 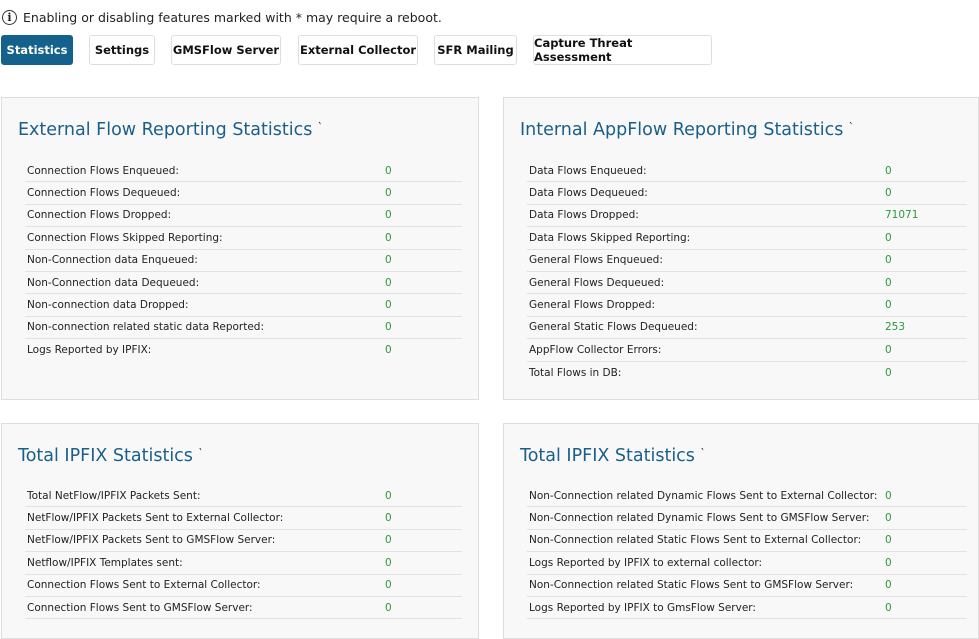 I want to click on tab-external-collector: External Collector, so click(x=358, y=50).